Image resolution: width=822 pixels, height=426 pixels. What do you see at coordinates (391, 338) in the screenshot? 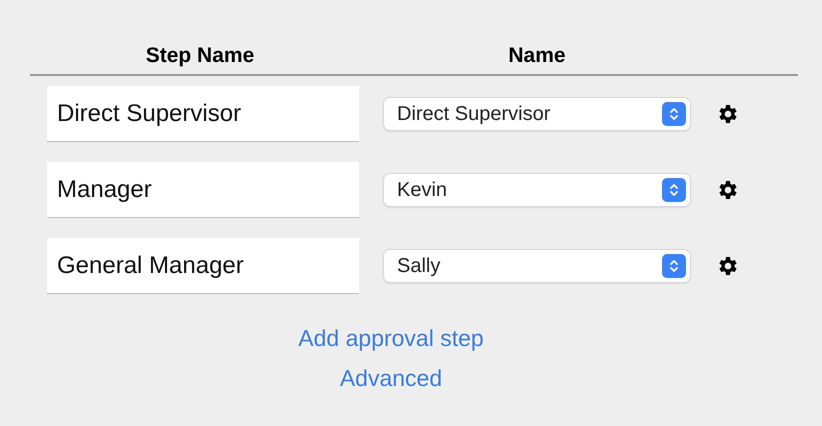
I see `link: Add approval step` at bounding box center [391, 338].